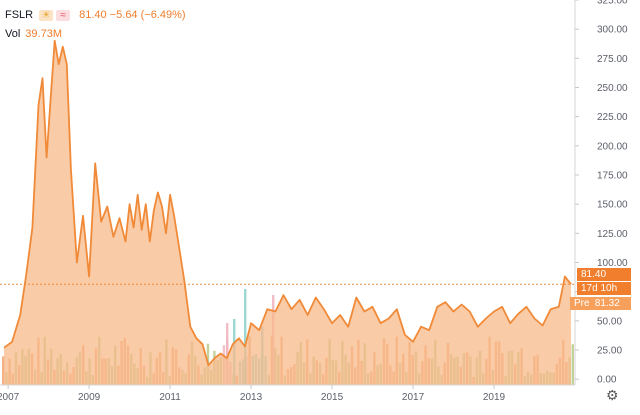 Image resolution: width=640 pixels, height=415 pixels. What do you see at coordinates (147, 15) in the screenshot?
I see `price-change-value: −5.64 (−6.49%)` at bounding box center [147, 15].